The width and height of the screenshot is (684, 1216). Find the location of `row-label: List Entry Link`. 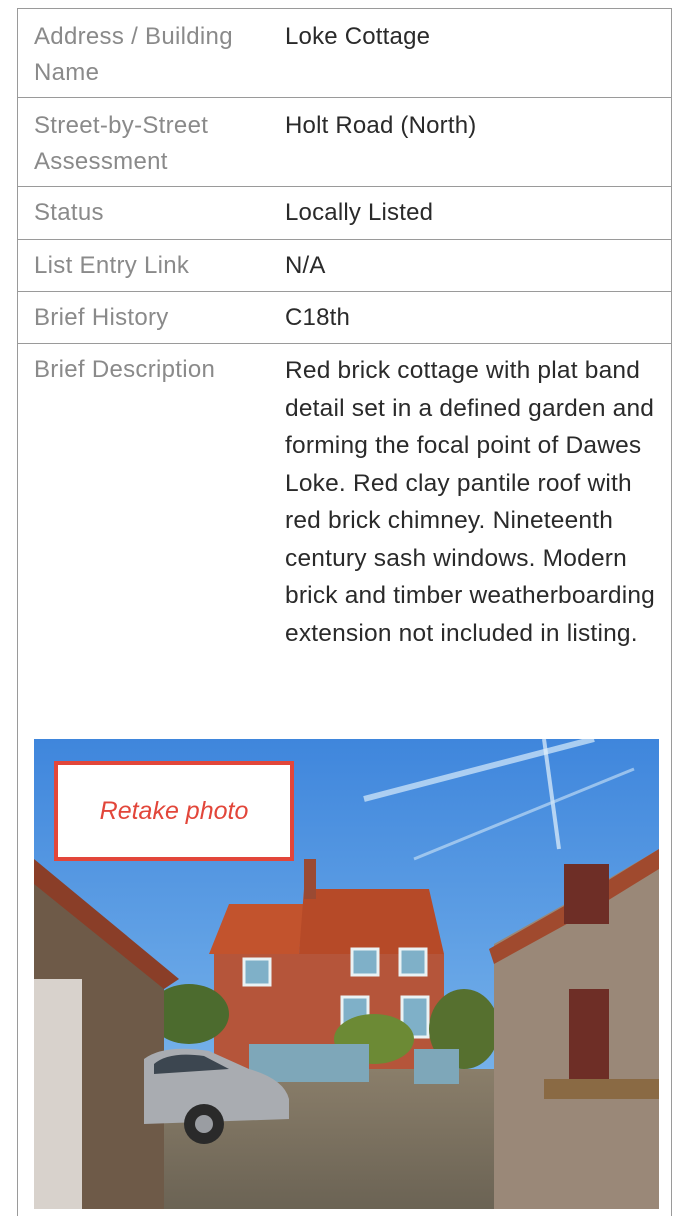

row-label: List Entry Link is located at coordinates (112, 265).